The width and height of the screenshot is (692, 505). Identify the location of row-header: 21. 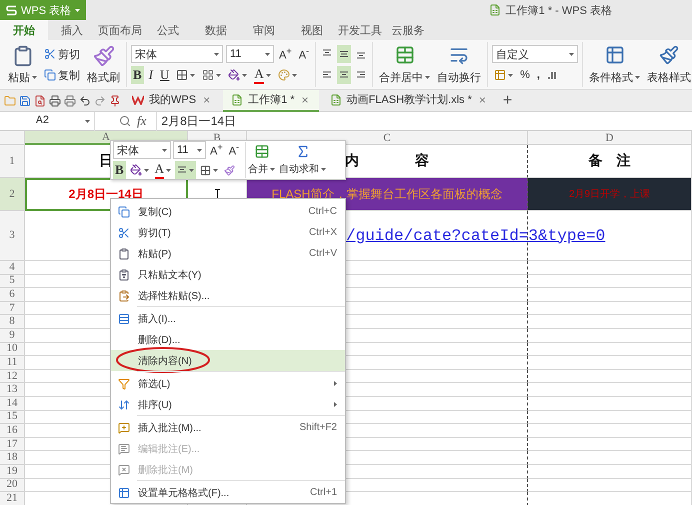
(12, 498).